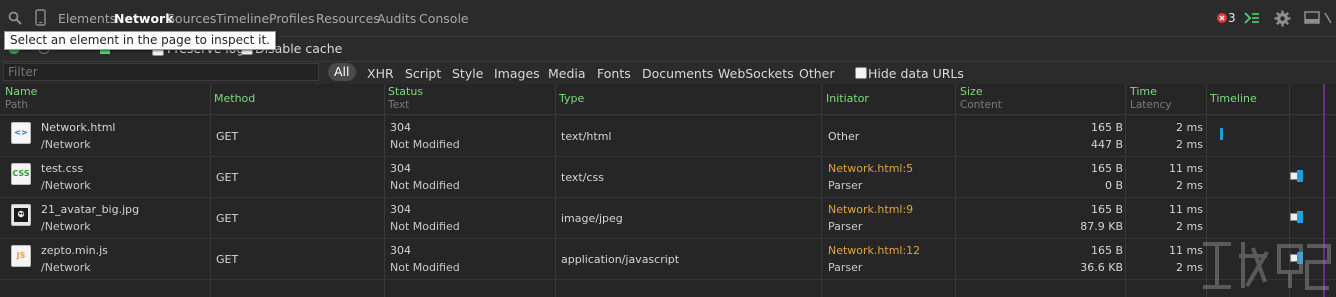  Describe the element at coordinates (87, 18) in the screenshot. I see `tab-elements: Elements` at that location.